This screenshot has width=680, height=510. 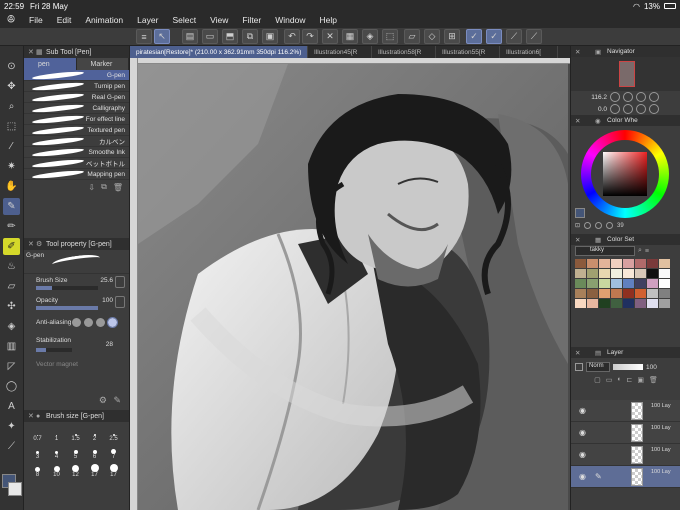 What do you see at coordinates (76, 163) in the screenshot?
I see `brush-item: ベットボトル` at bounding box center [76, 163].